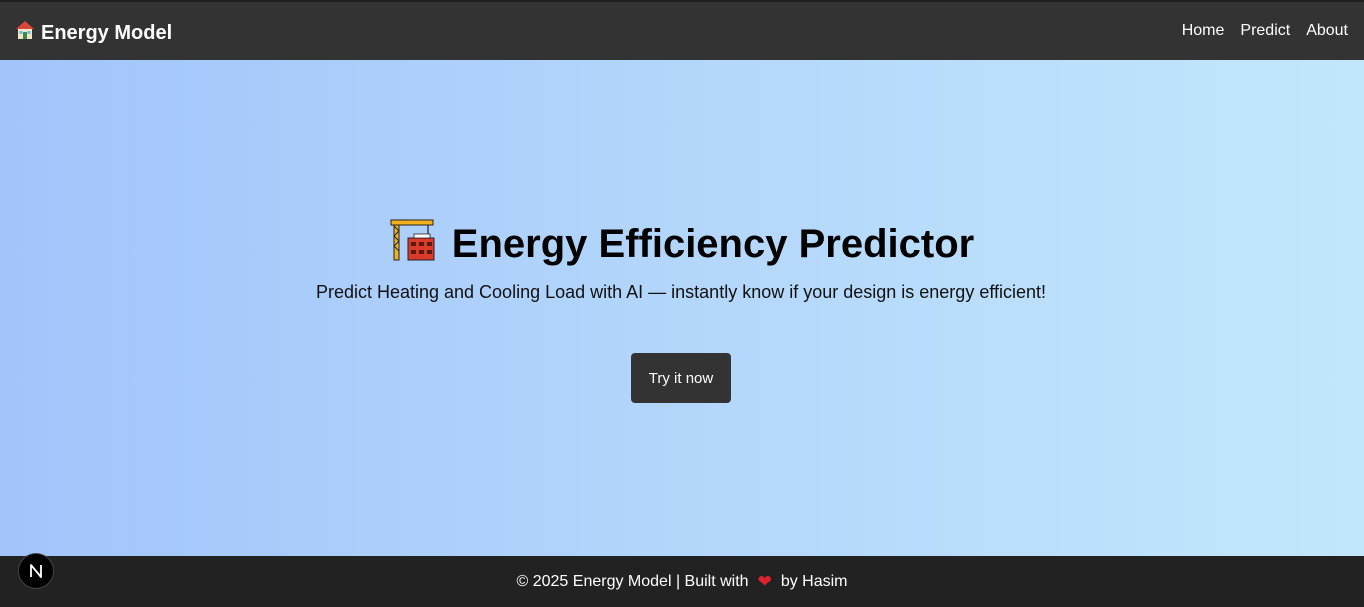  I want to click on navbar: Energy Model Home Predict About, so click(682, 31).